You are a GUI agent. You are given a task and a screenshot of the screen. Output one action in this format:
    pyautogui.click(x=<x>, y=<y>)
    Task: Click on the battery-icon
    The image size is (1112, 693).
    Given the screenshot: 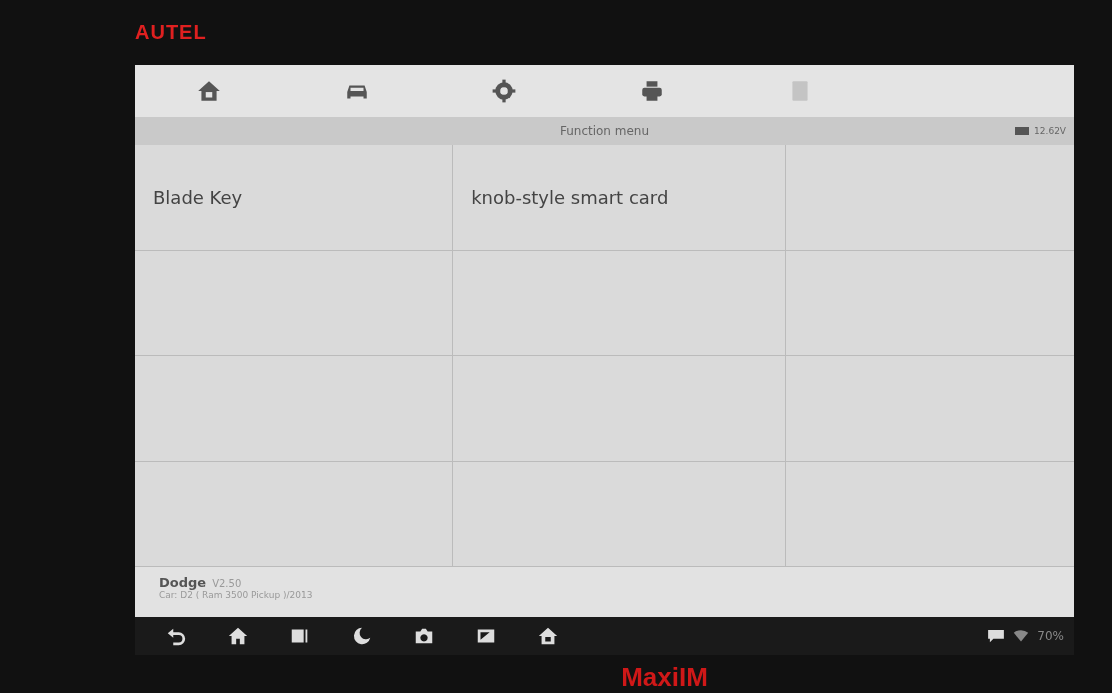 What is the action you would take?
    pyautogui.click(x=1022, y=131)
    